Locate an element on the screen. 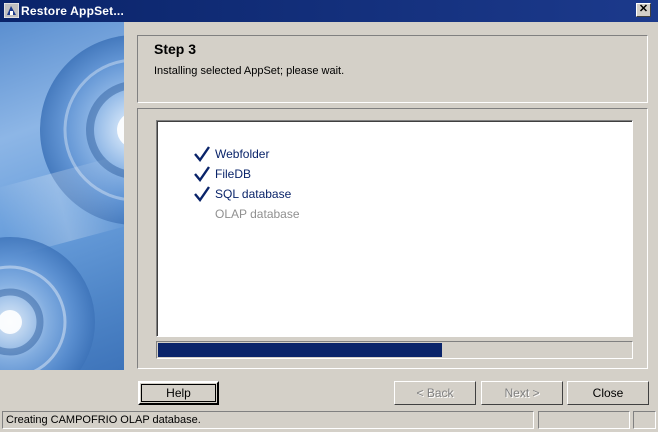 This screenshot has width=658, height=432. close-window-button: ✕ is located at coordinates (643, 10).